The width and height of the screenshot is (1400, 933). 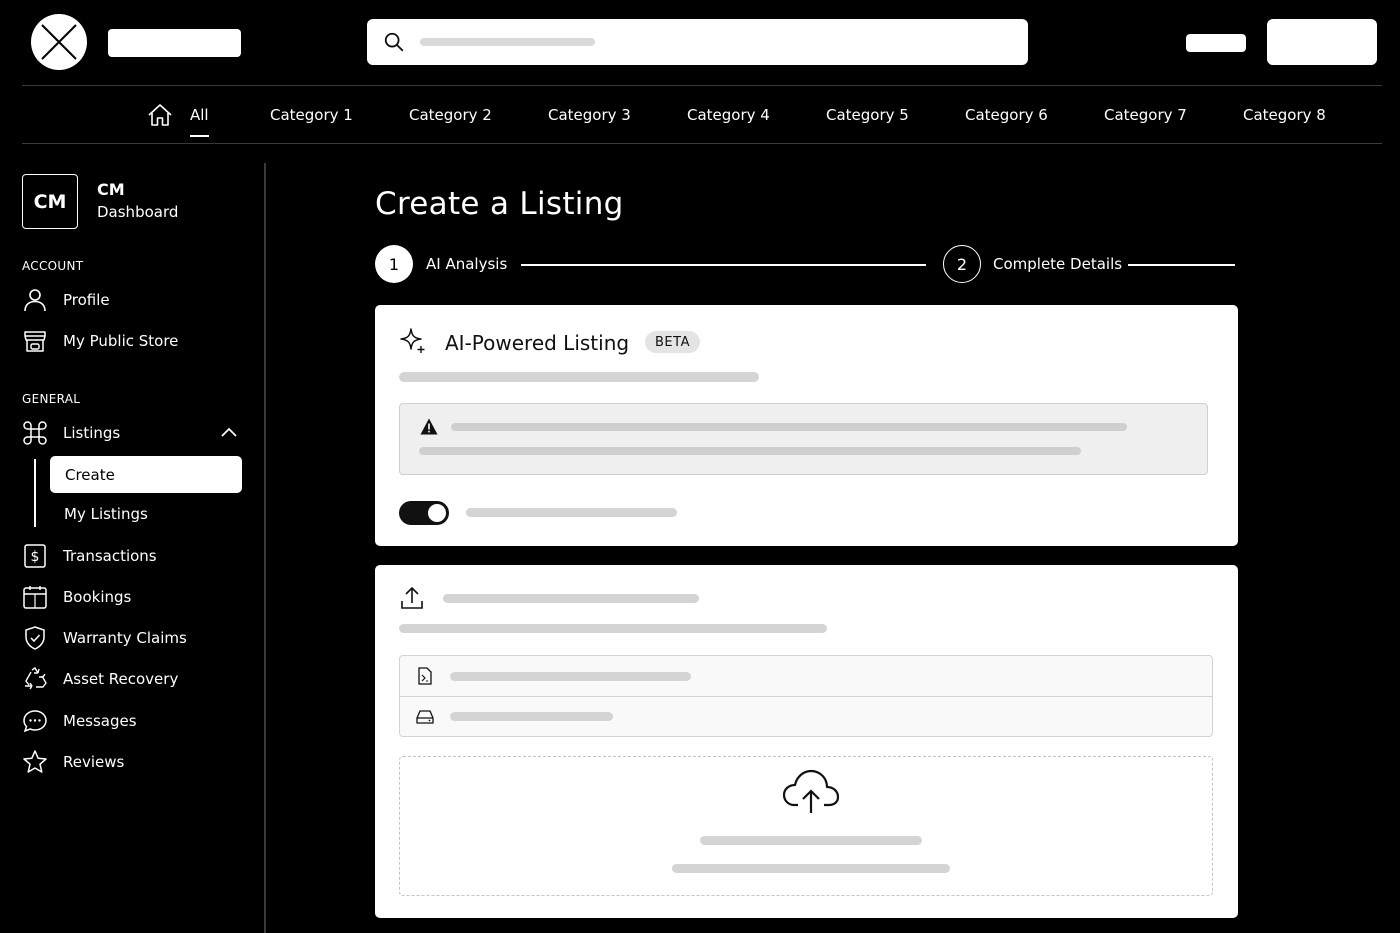 I want to click on description-placeholder, so click(x=579, y=377).